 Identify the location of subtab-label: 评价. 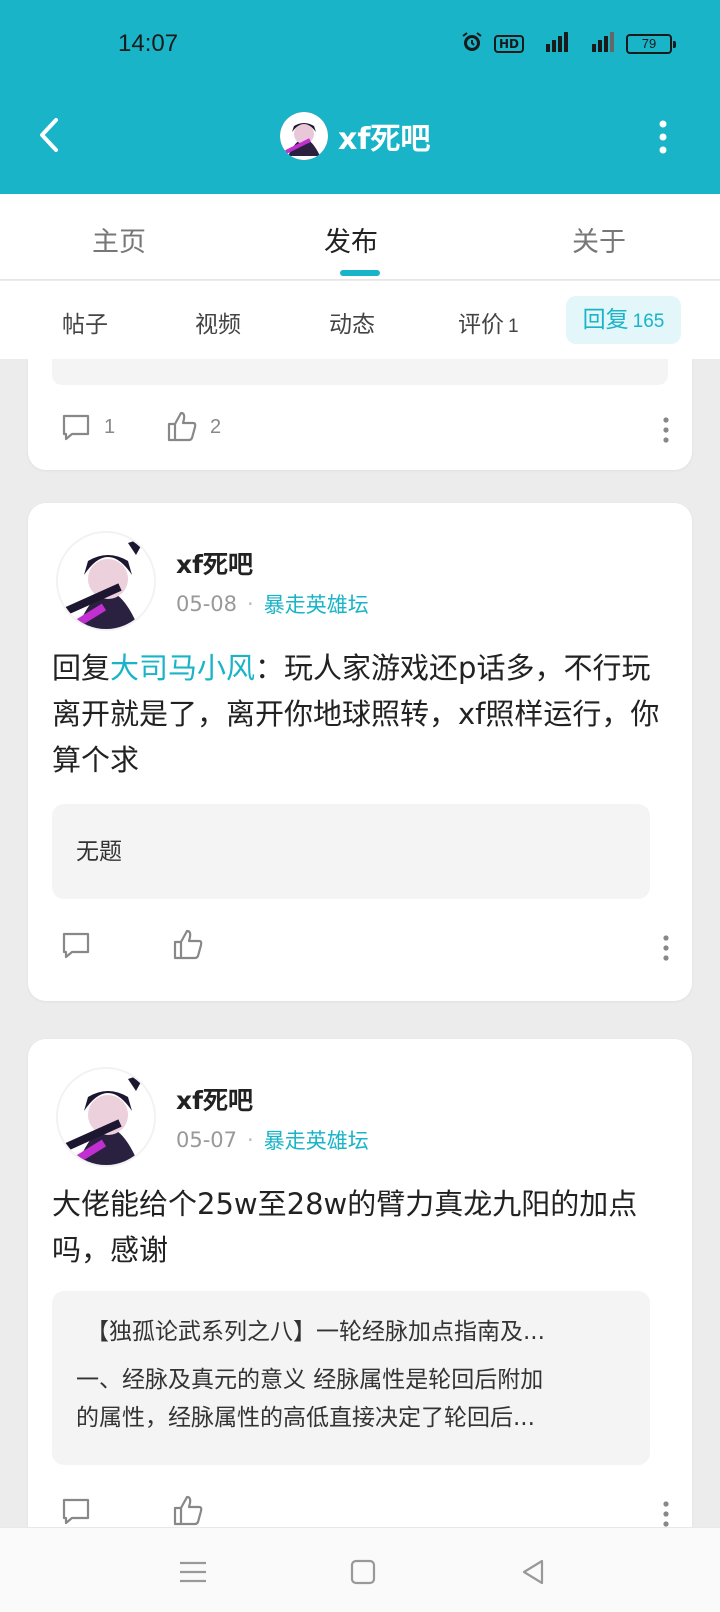
(481, 325).